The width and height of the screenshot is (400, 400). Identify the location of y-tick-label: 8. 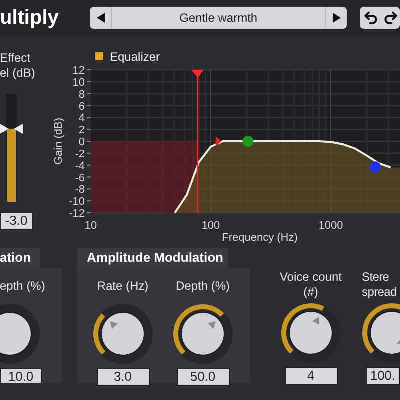
(81, 94).